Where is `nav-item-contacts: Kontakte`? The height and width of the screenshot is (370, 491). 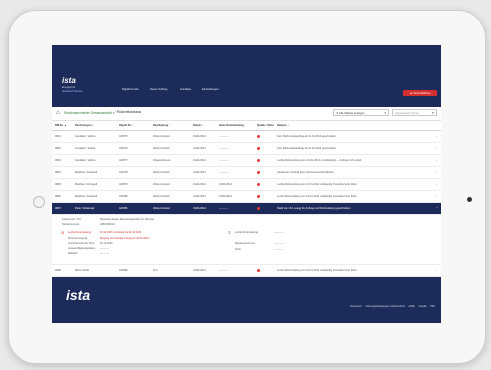
nav-item-contacts: Kontakte is located at coordinates (185, 89).